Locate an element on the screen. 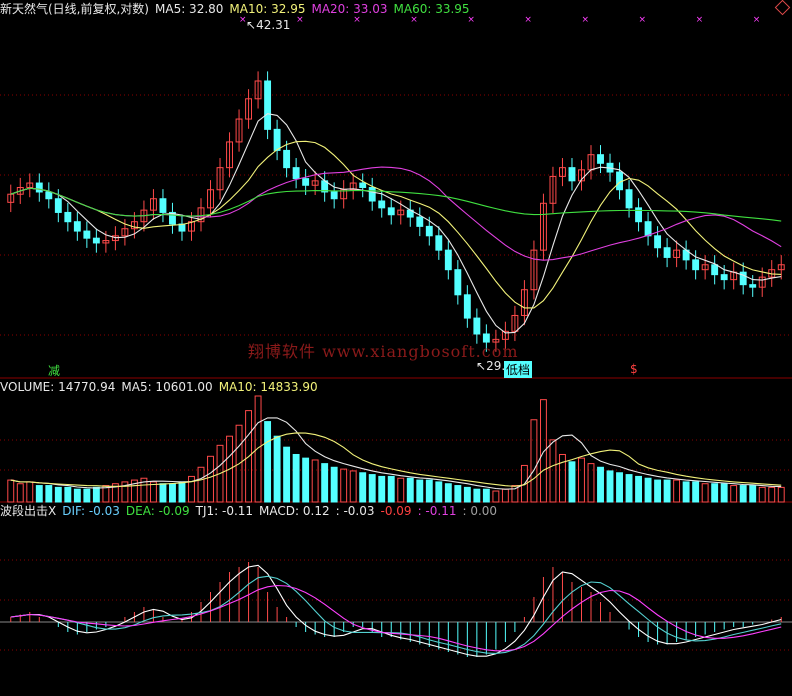 Image resolution: width=792 pixels, height=696 pixels. dif-line is located at coordinates (396, 610).